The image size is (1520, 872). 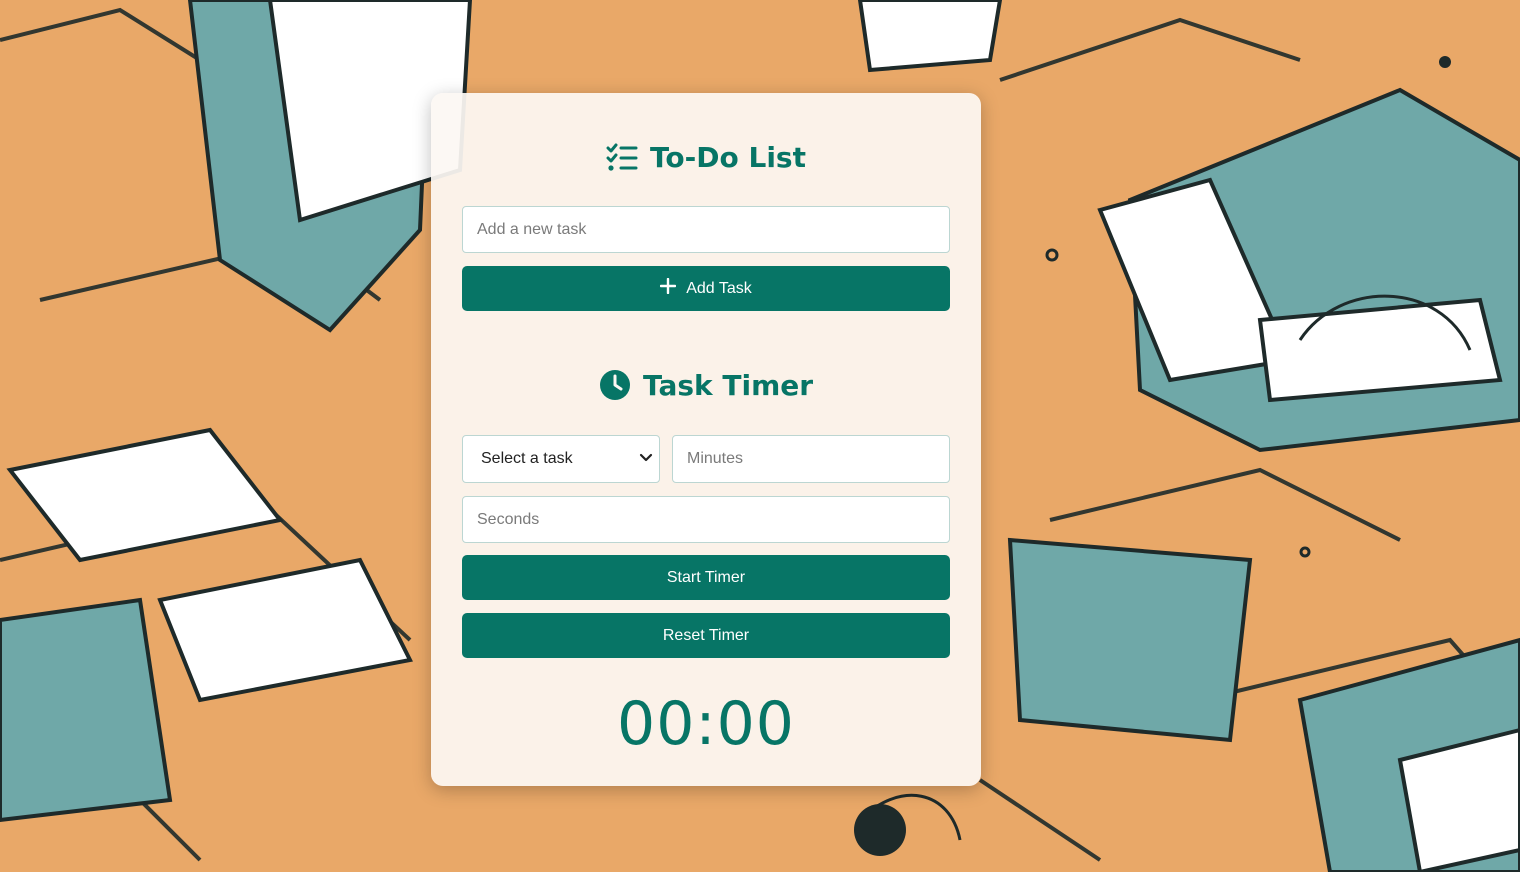 I want to click on timer-title-text: Task Timer, so click(x=728, y=385).